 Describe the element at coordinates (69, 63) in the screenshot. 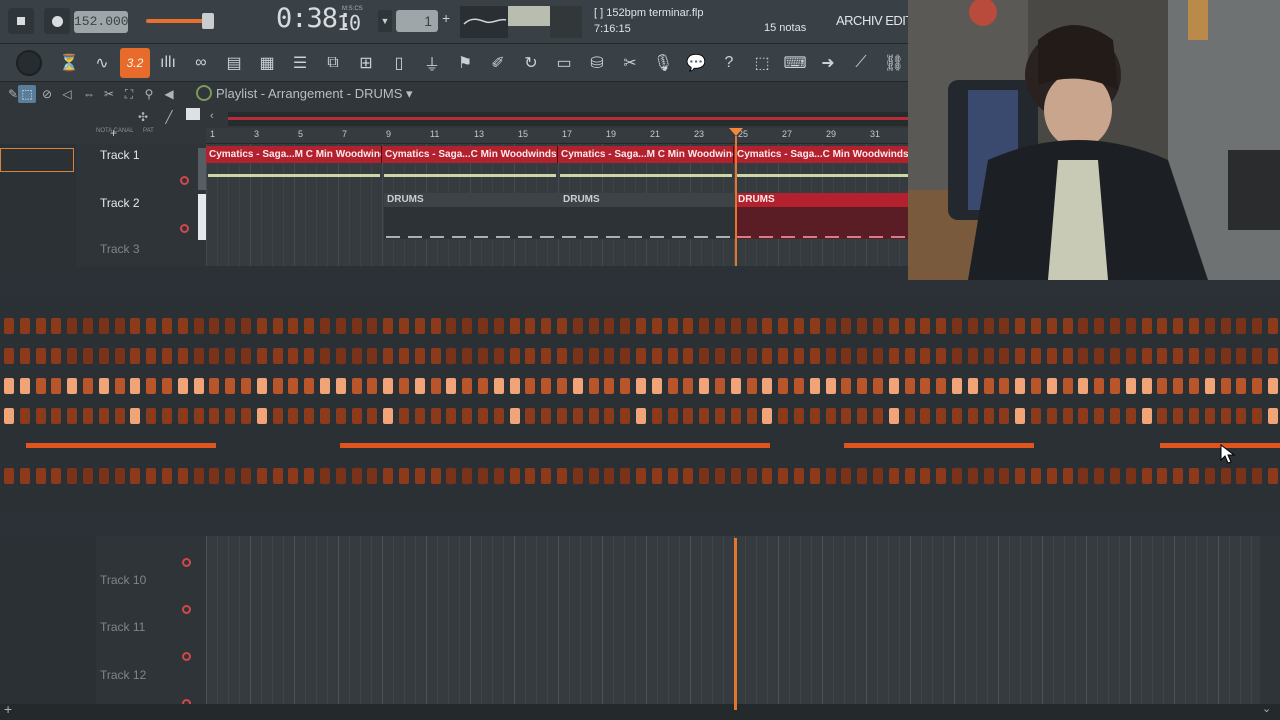

I see `metronome-icon: ⏳` at that location.